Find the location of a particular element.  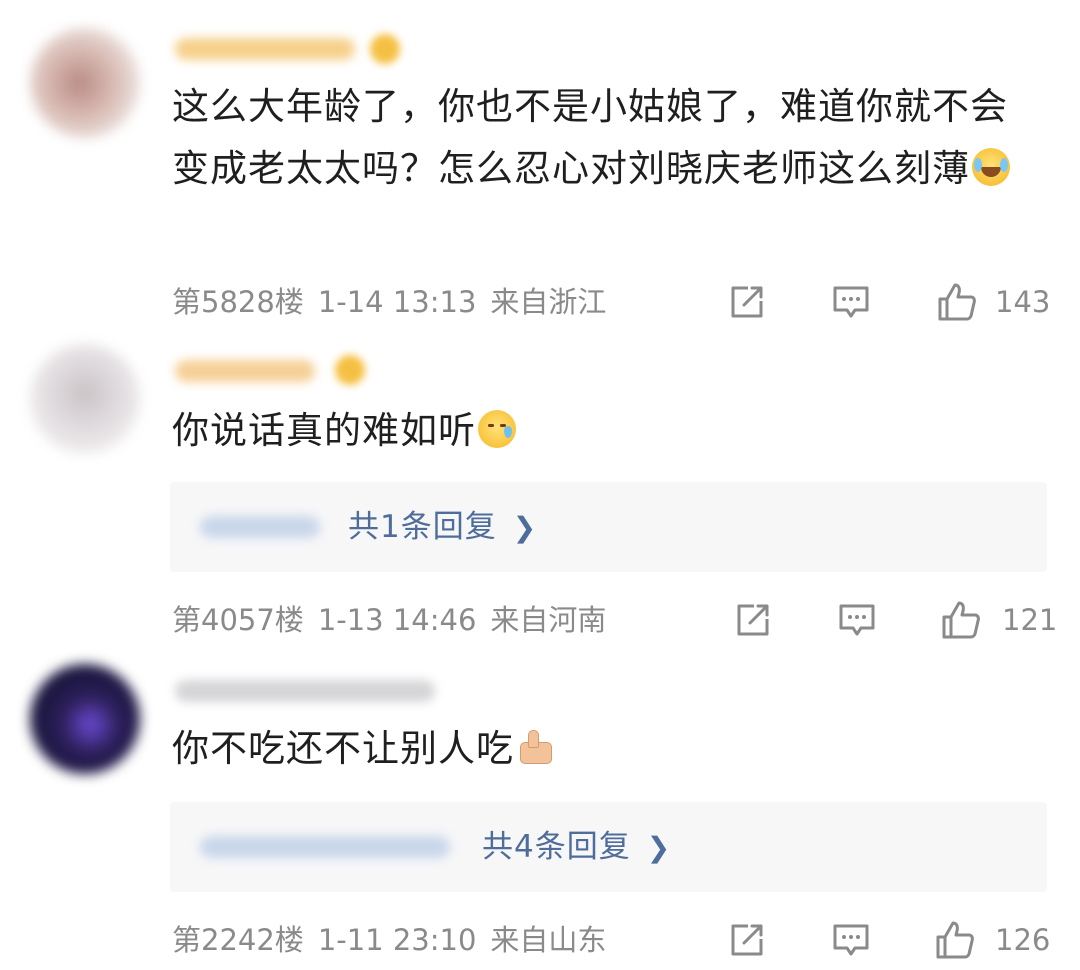

comment-text: 你不吃还不让别人吃 is located at coordinates (607, 749).